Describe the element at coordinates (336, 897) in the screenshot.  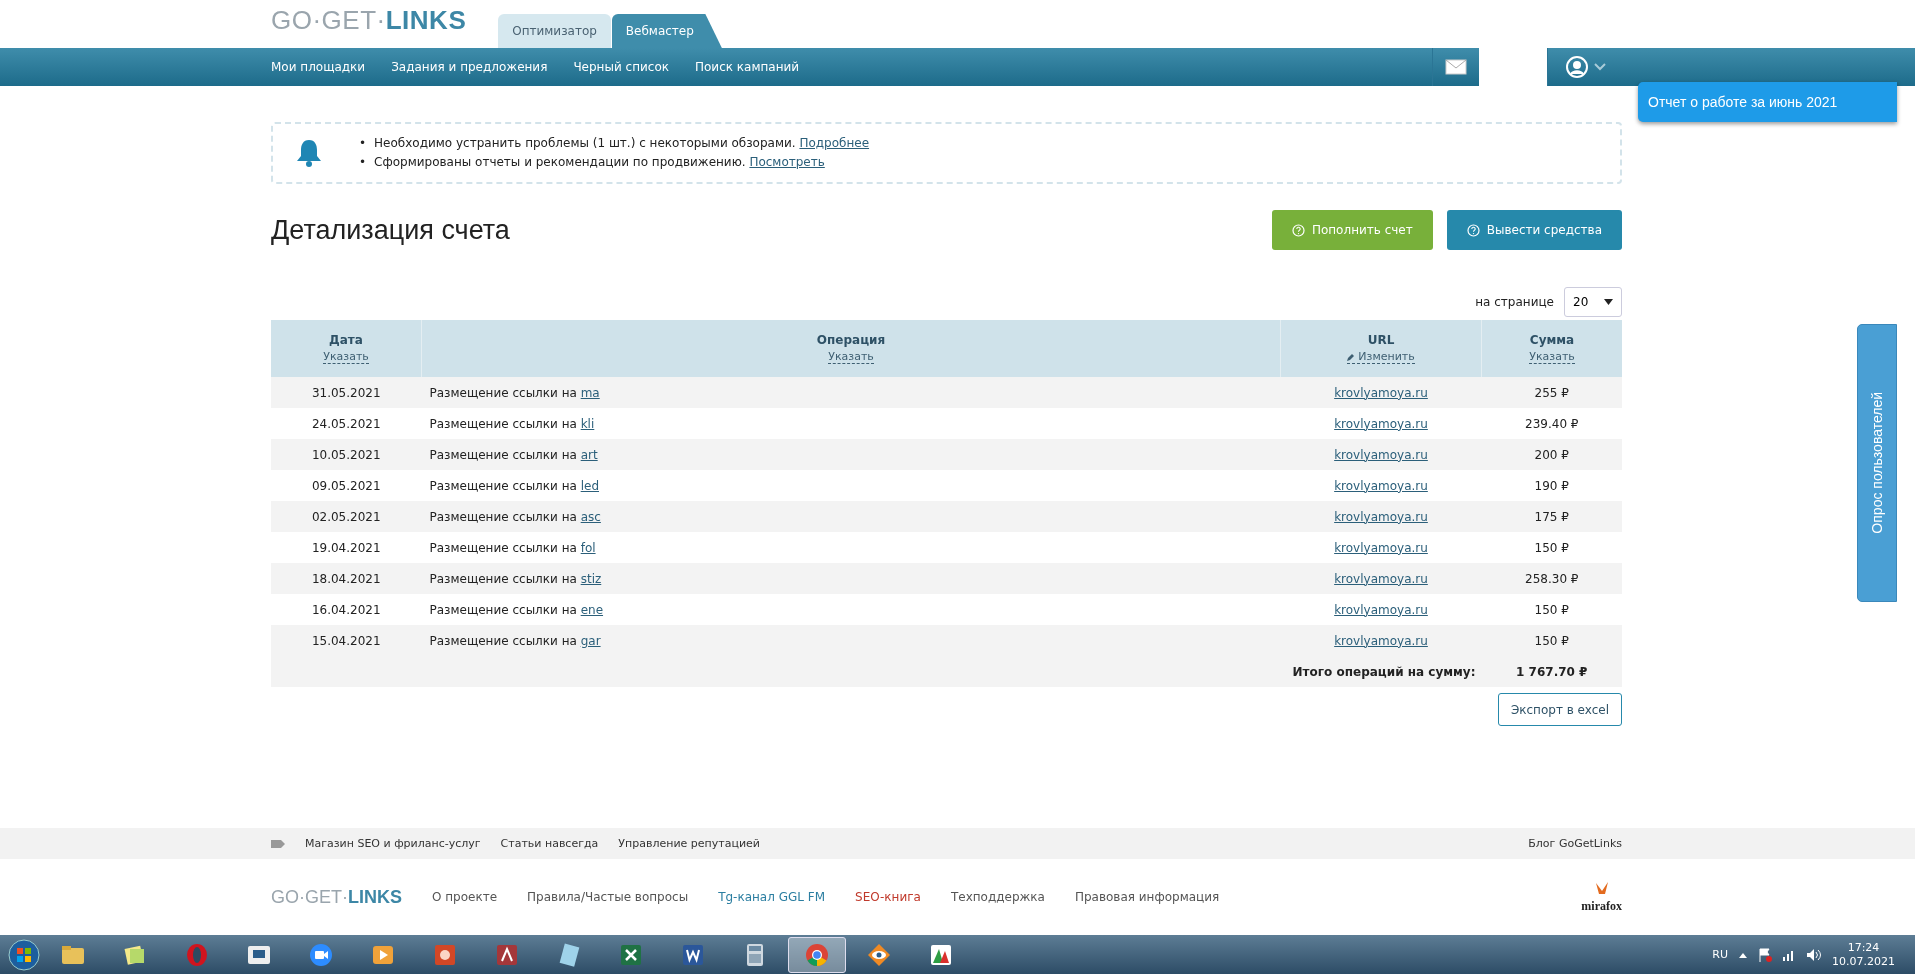
I see `footer-logo: GO·GET·LINKS` at that location.